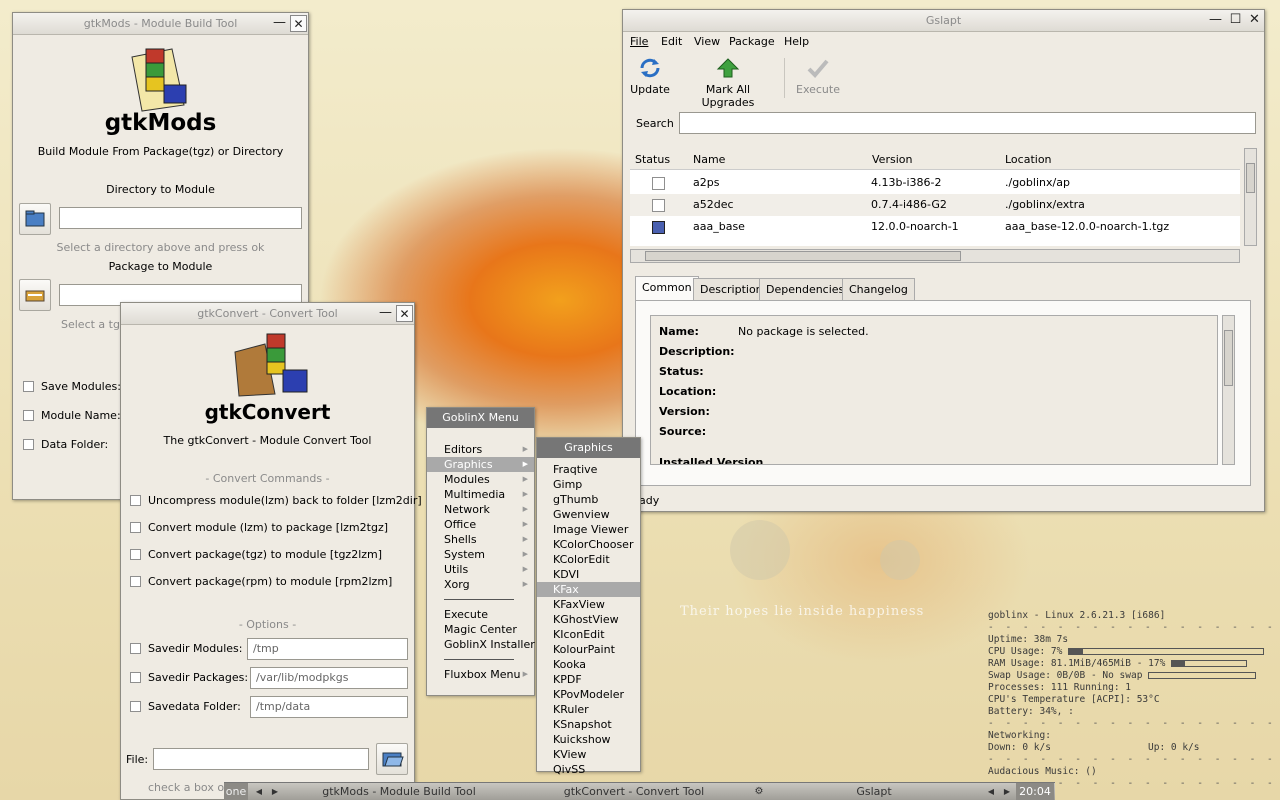 The image size is (1280, 800). I want to click on task-gtkconvert: gtkConvert - Convert Tool, so click(634, 791).